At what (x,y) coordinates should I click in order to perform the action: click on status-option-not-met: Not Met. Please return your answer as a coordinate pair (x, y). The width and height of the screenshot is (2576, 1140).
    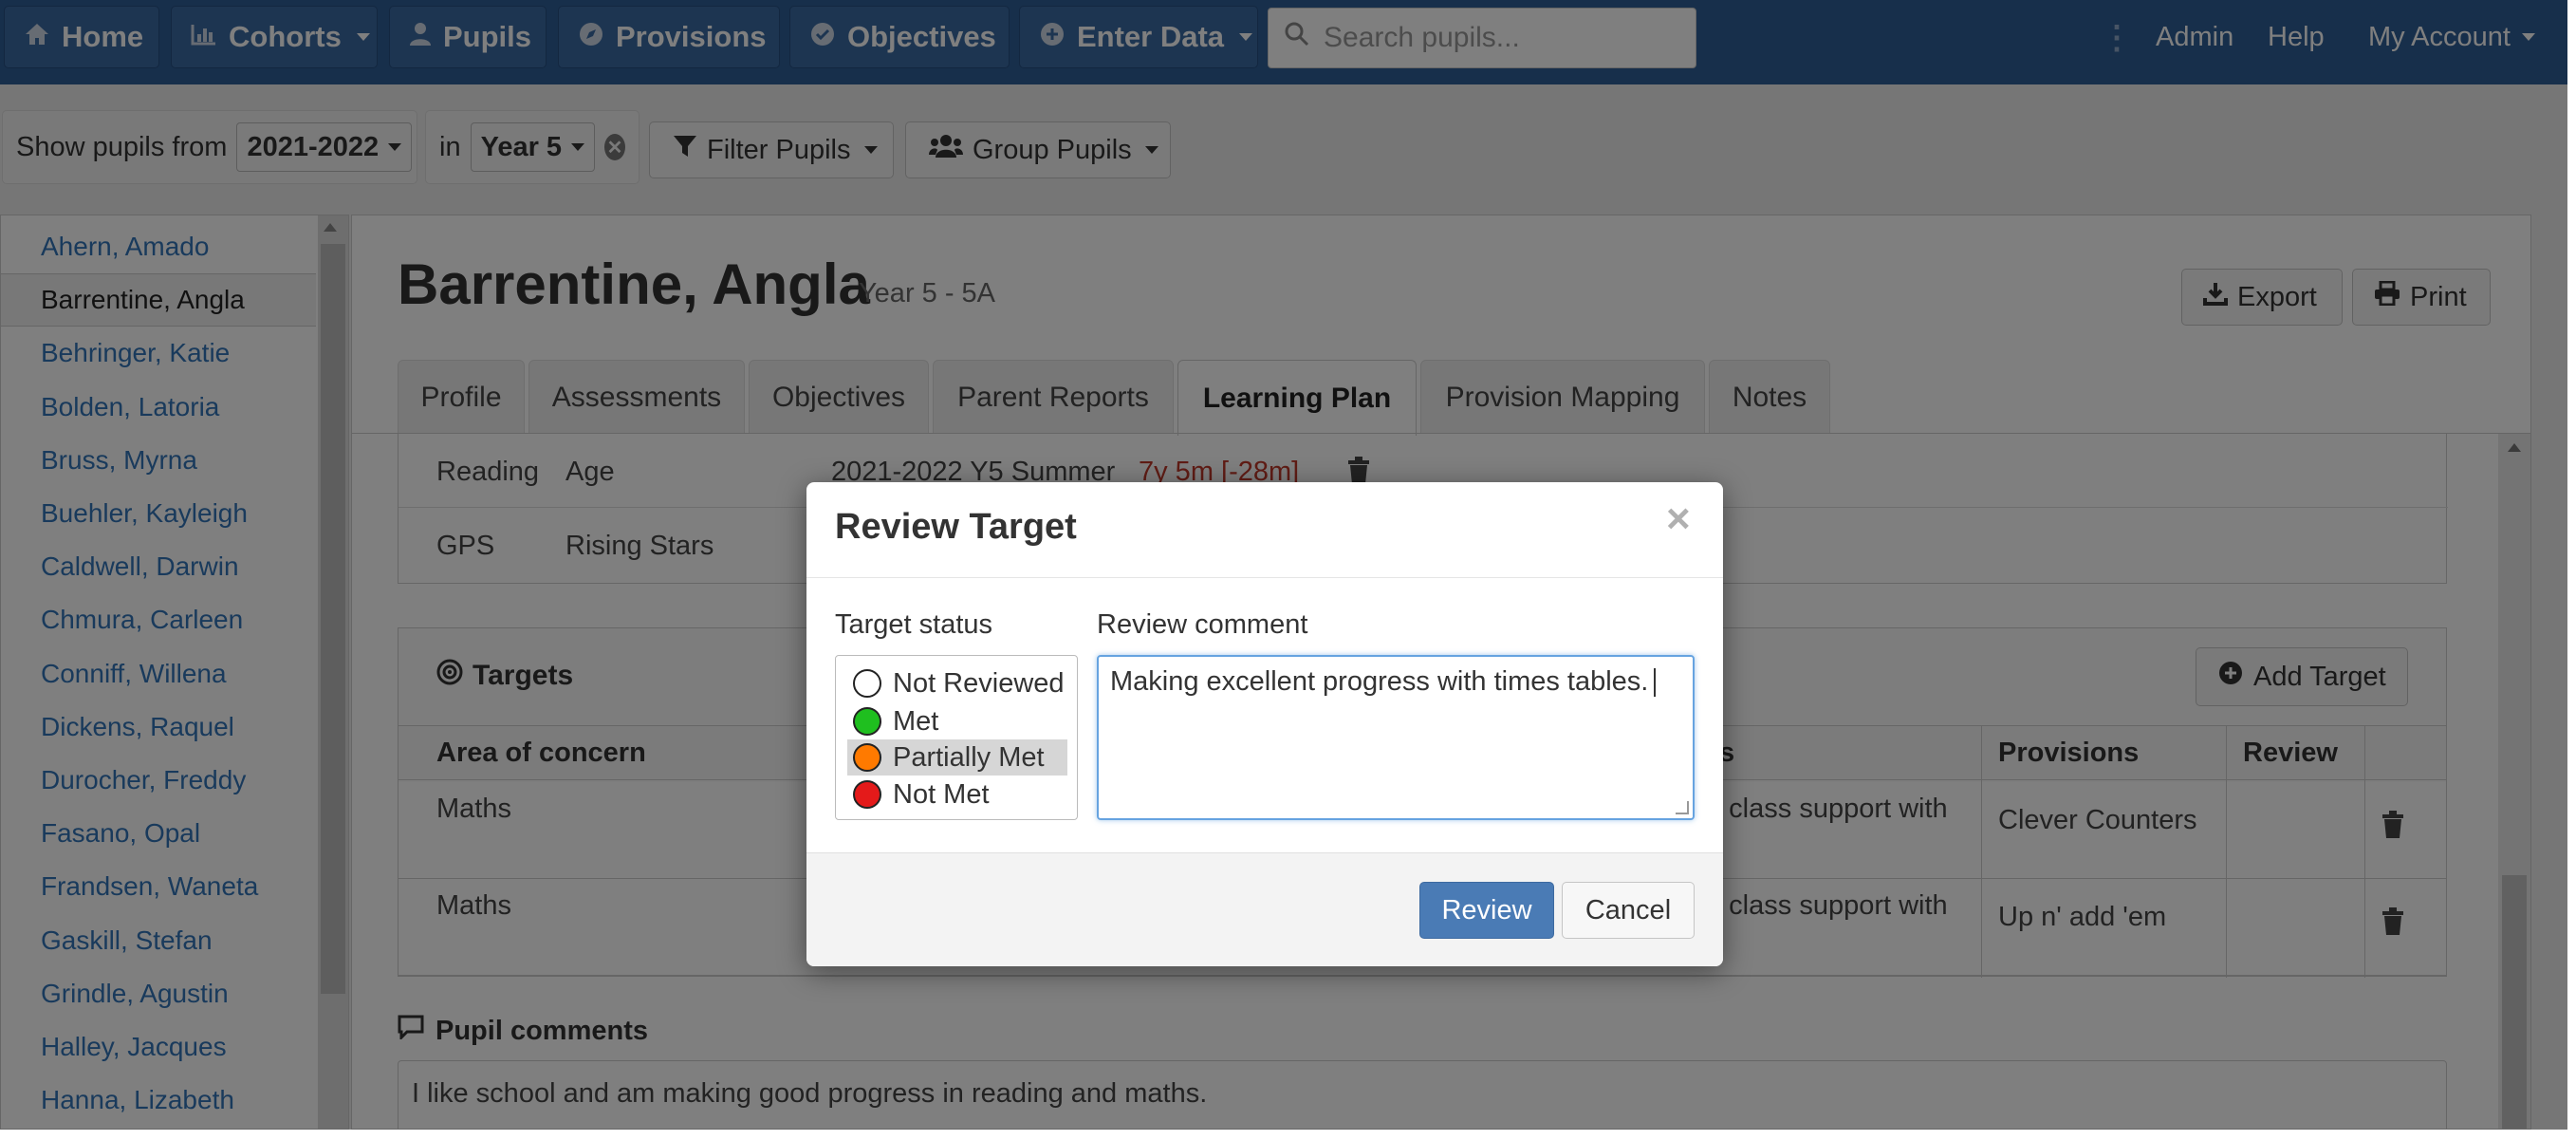
    Looking at the image, I should click on (957, 794).